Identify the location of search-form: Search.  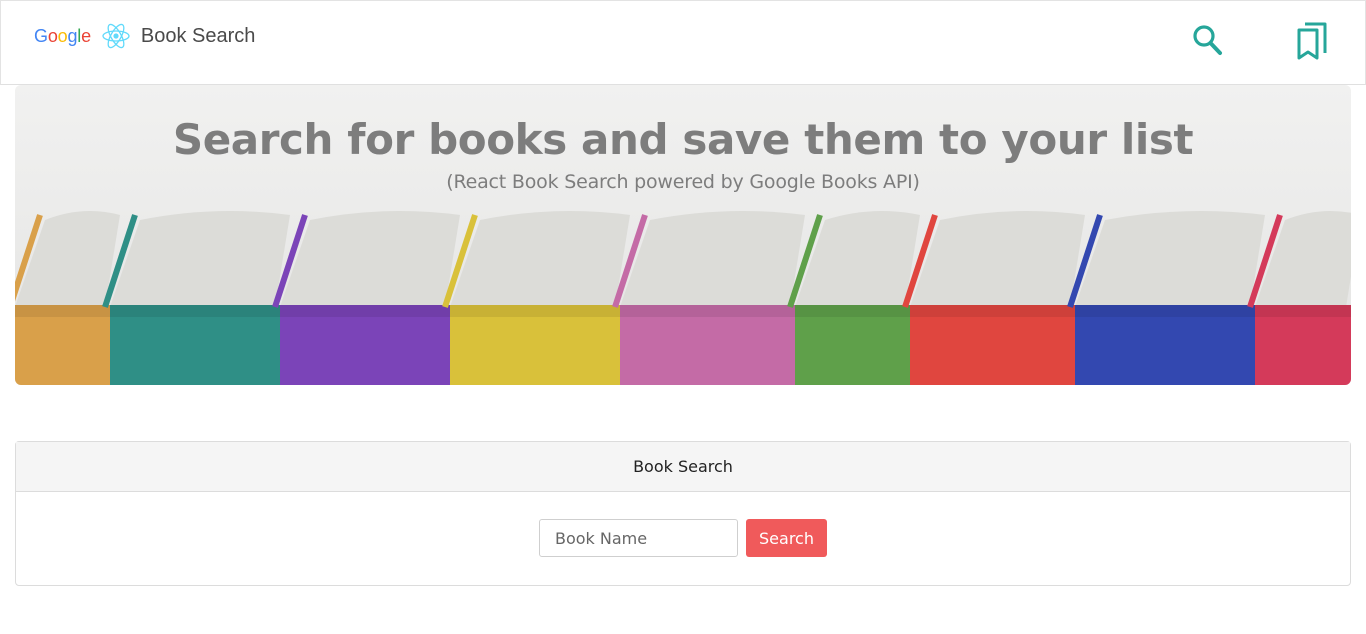
(683, 538).